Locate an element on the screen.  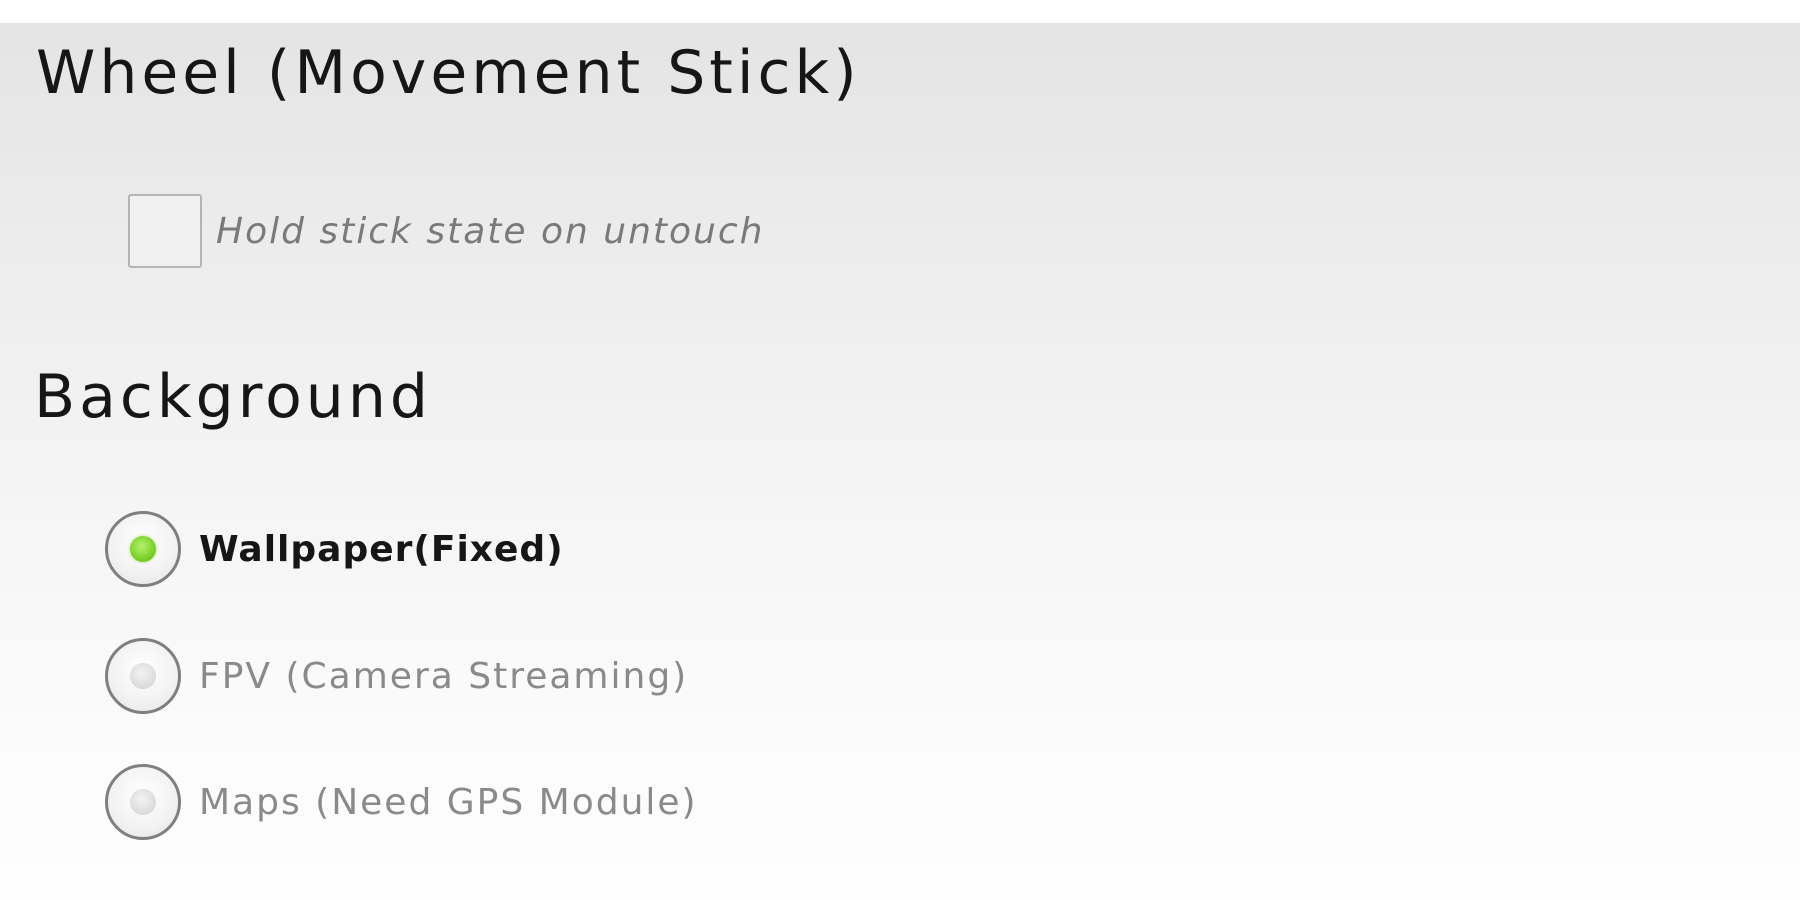
radio-selected-dot-icon is located at coordinates (143, 549).